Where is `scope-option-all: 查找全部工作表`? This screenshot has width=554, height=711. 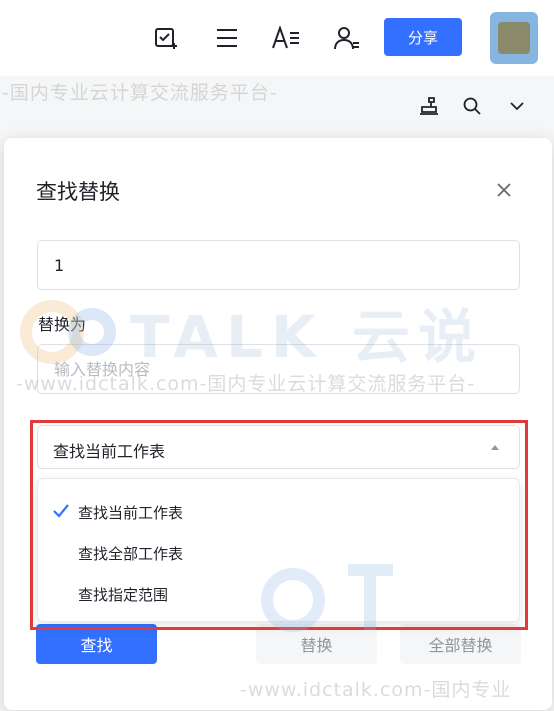 scope-option-all: 查找全部工作表 is located at coordinates (278, 552).